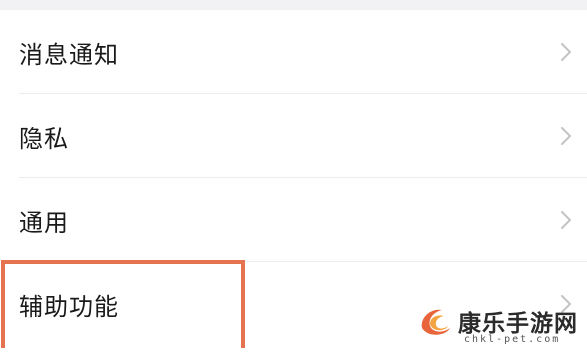 The image size is (587, 352). What do you see at coordinates (44, 222) in the screenshot?
I see `settings-item-label: 通用` at bounding box center [44, 222].